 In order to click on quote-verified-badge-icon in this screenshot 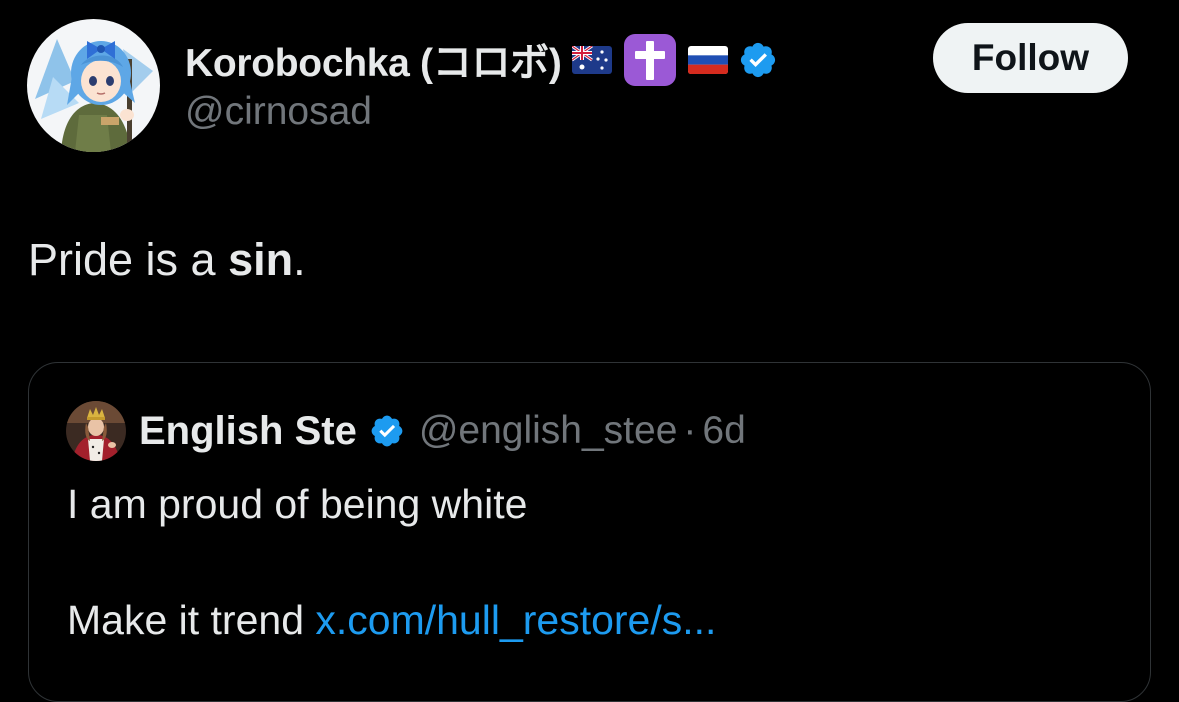, I will do `click(387, 431)`.